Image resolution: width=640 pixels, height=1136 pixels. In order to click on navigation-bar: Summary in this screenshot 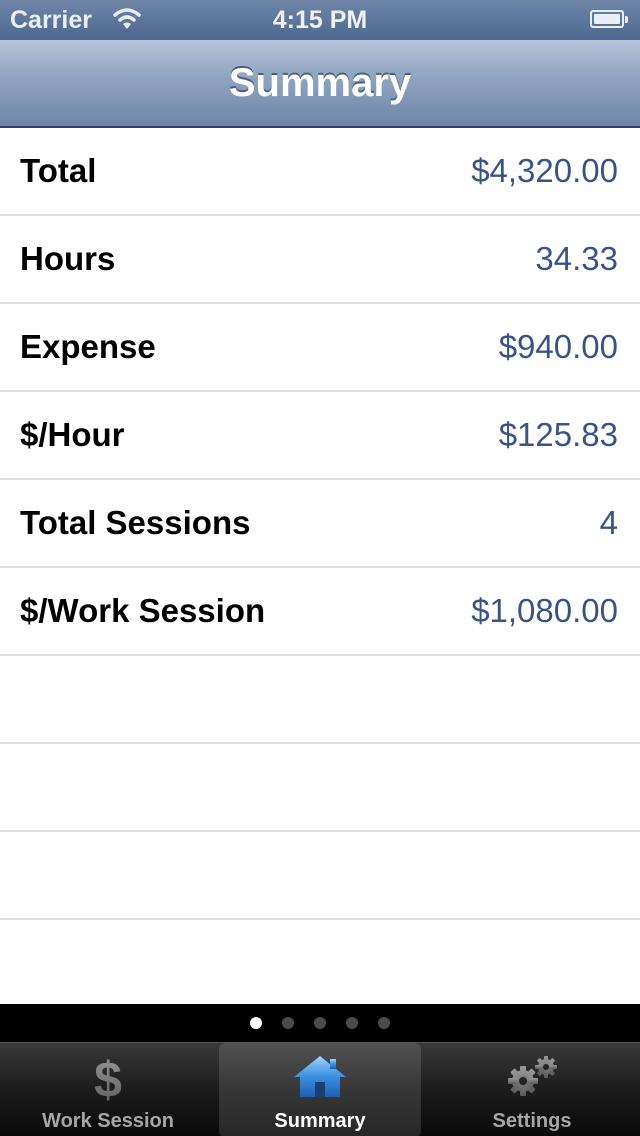, I will do `click(320, 84)`.